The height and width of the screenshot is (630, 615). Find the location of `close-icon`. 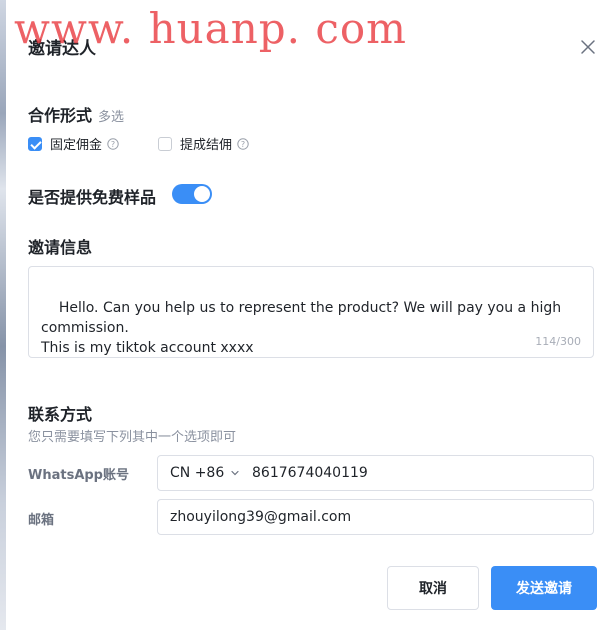

close-icon is located at coordinates (588, 47).